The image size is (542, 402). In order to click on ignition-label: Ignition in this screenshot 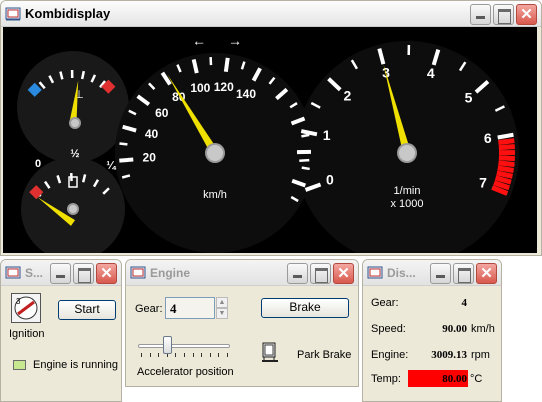, I will do `click(27, 334)`.